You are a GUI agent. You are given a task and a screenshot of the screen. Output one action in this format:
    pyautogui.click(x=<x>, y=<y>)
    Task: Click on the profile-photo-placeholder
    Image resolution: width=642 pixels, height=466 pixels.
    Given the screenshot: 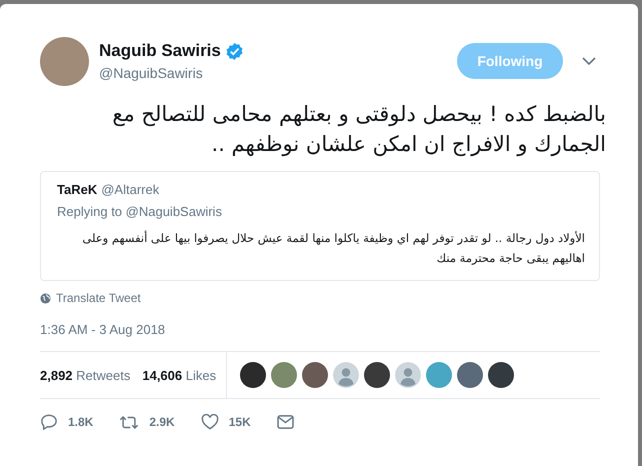 What is the action you would take?
    pyautogui.click(x=64, y=61)
    